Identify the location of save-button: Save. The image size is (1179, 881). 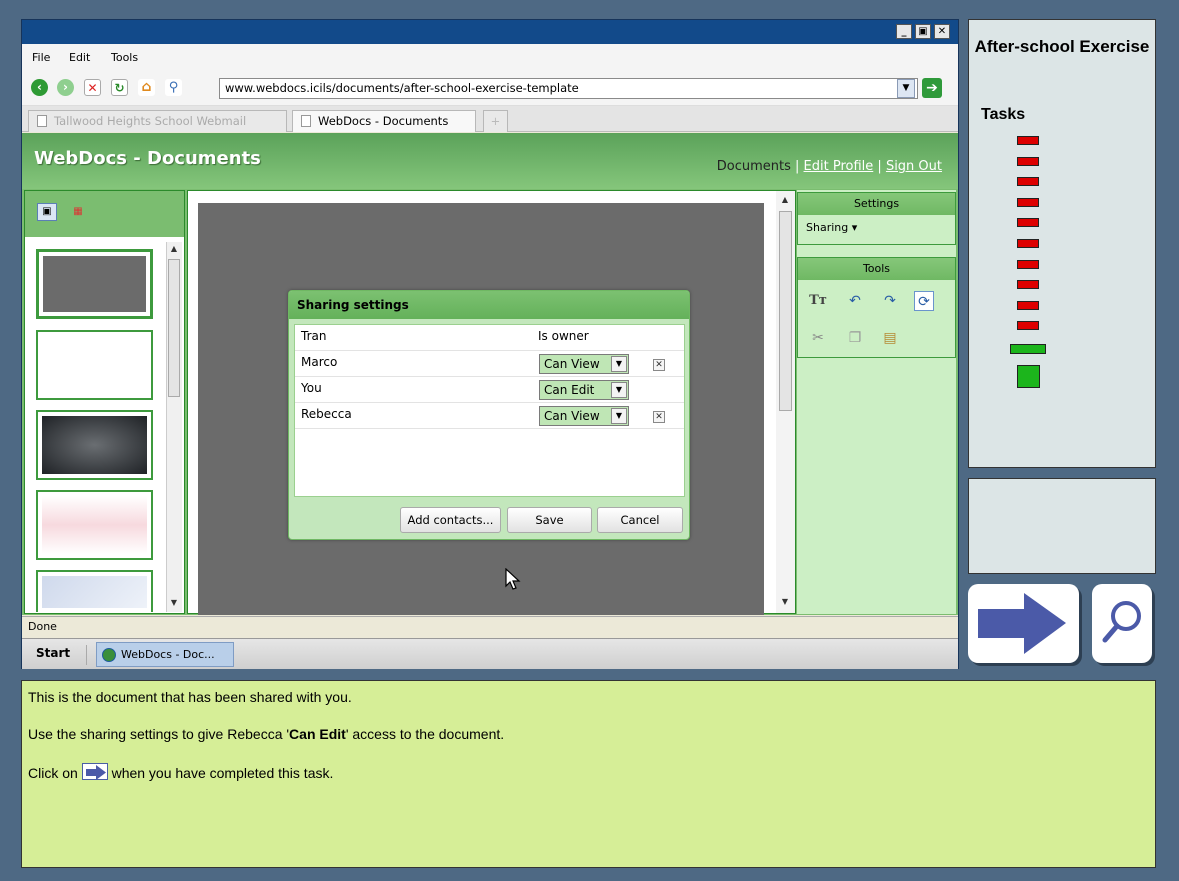
(549, 520).